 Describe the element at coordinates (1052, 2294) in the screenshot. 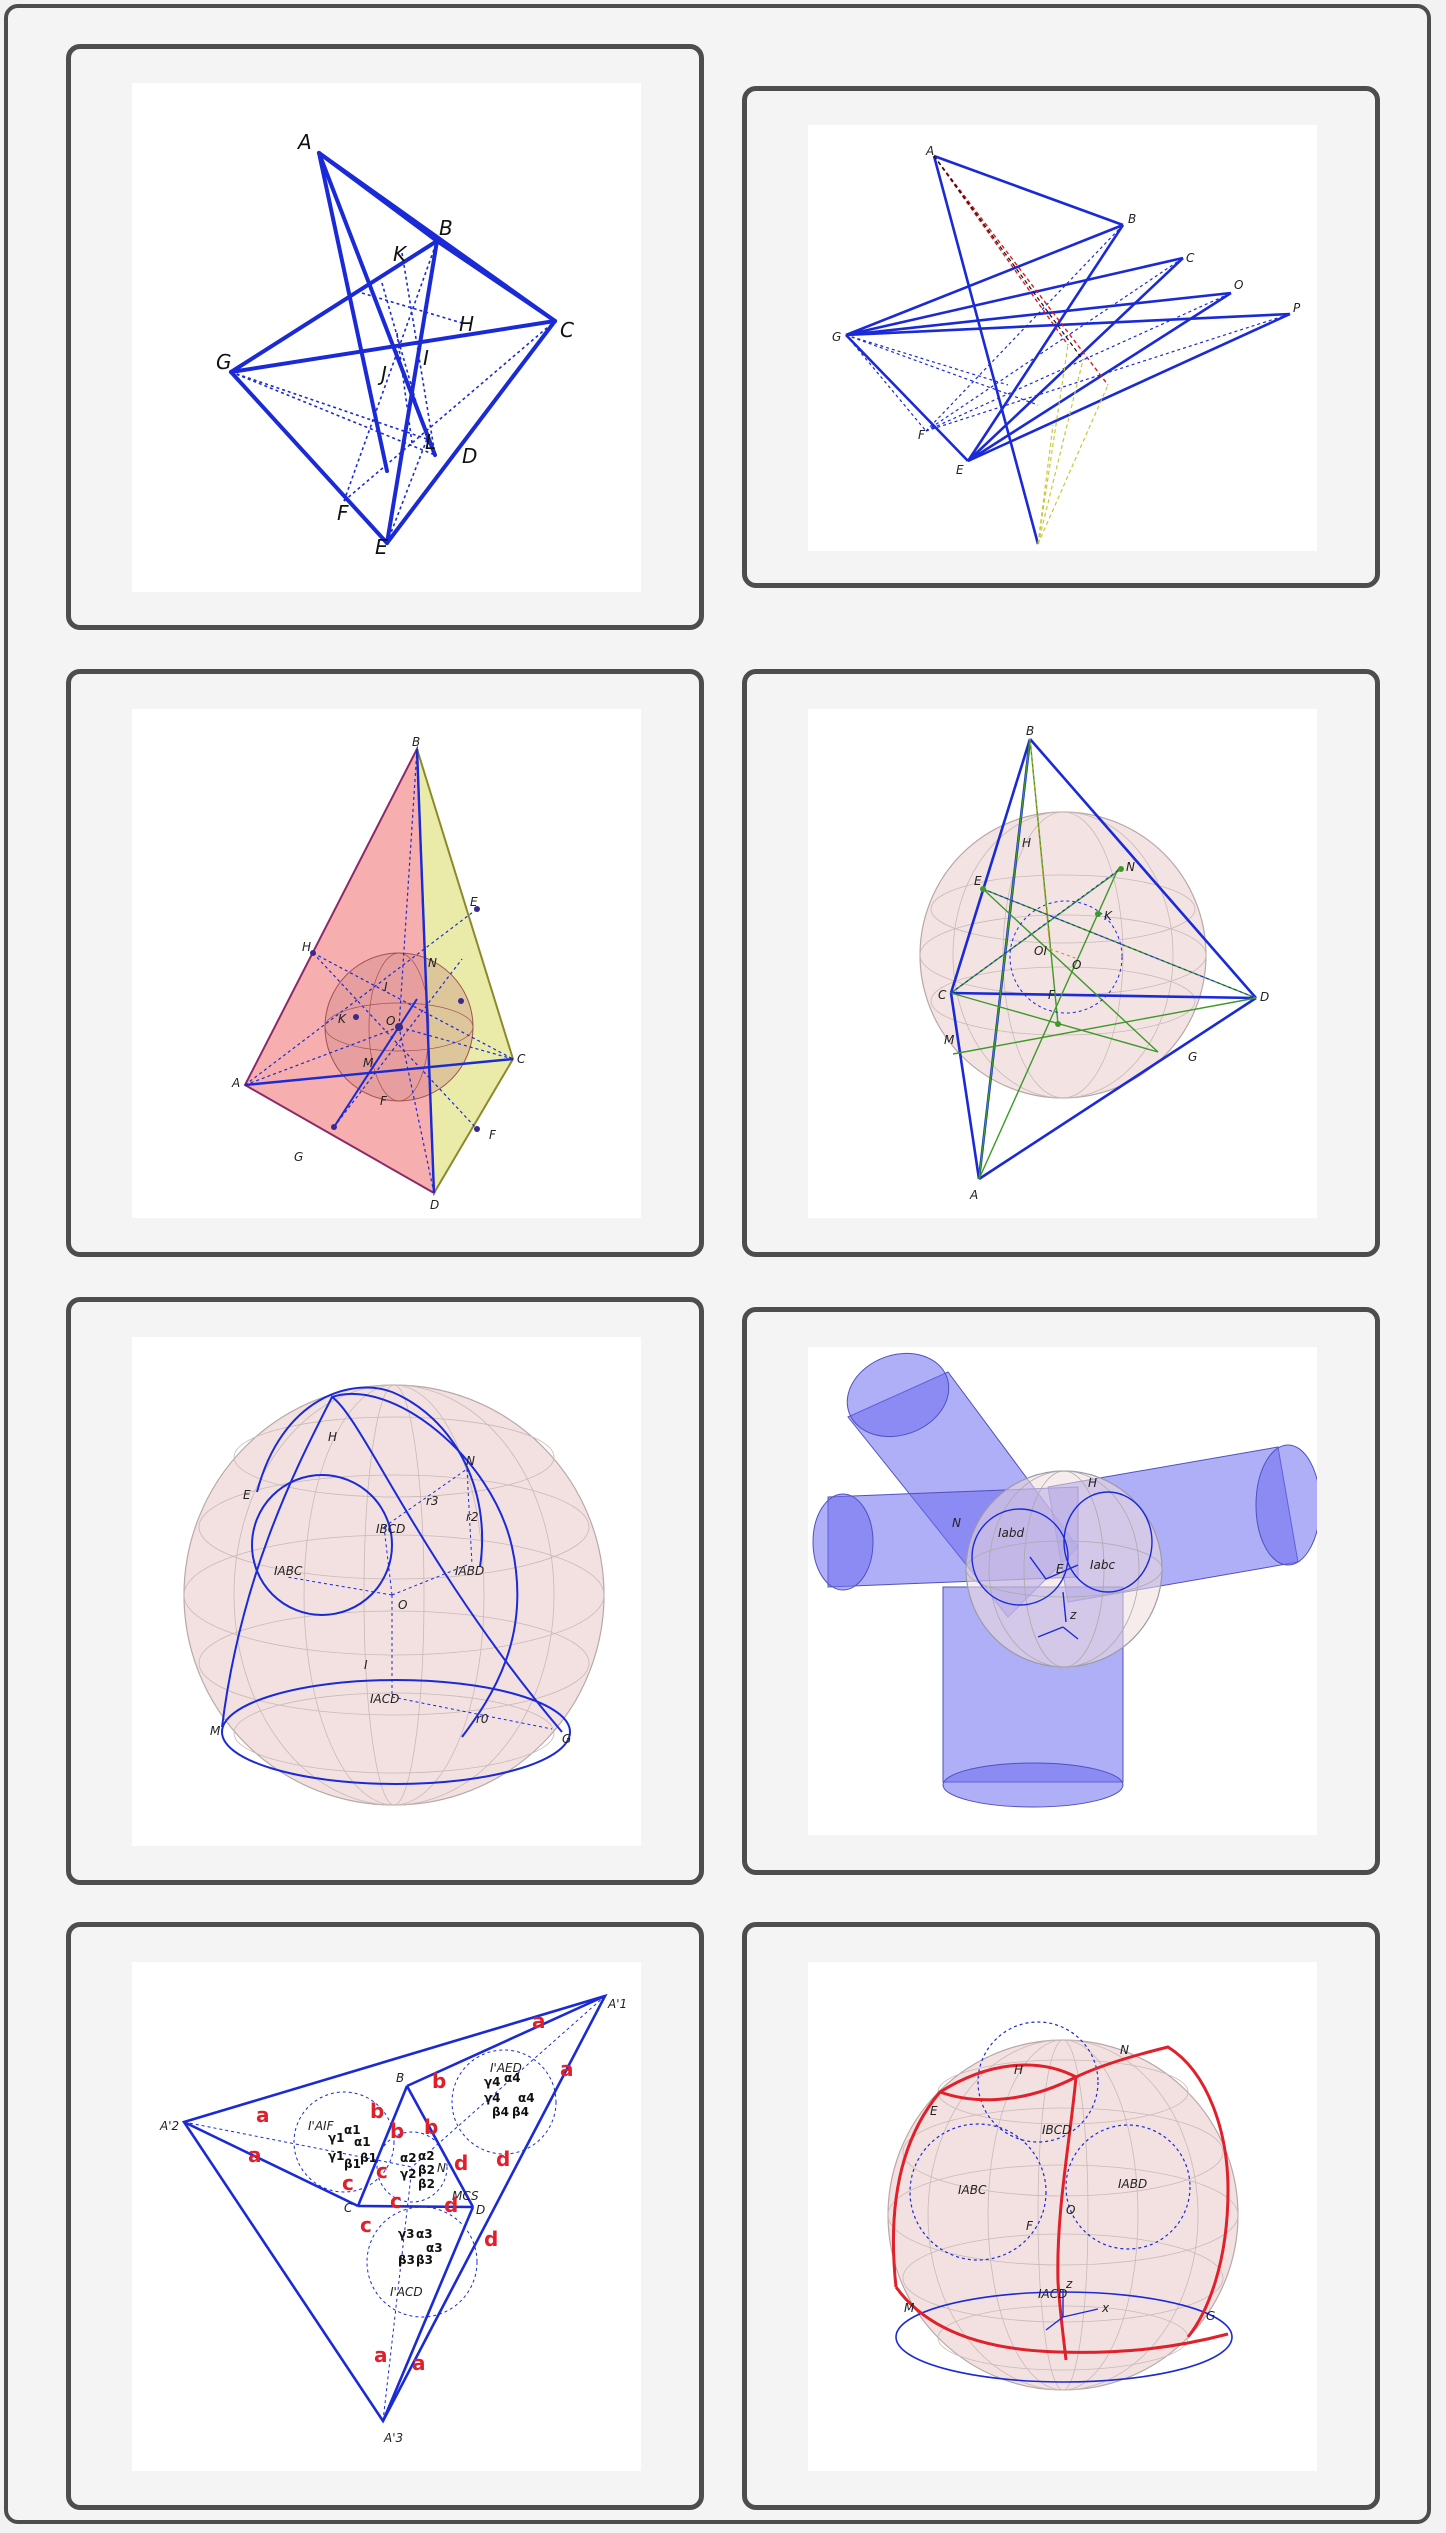

I see `label-IACD: IACD` at that location.